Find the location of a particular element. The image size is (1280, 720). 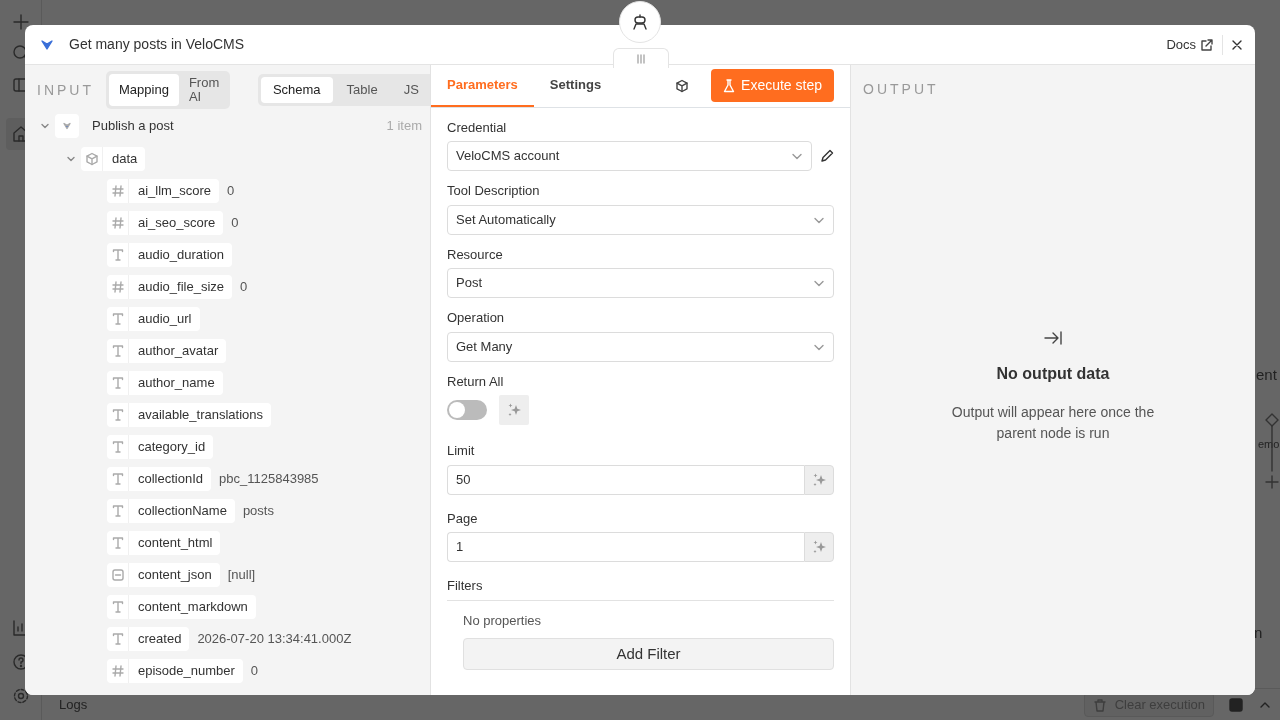

dialog-title: Get many posts in VeloCMS is located at coordinates (157, 44).